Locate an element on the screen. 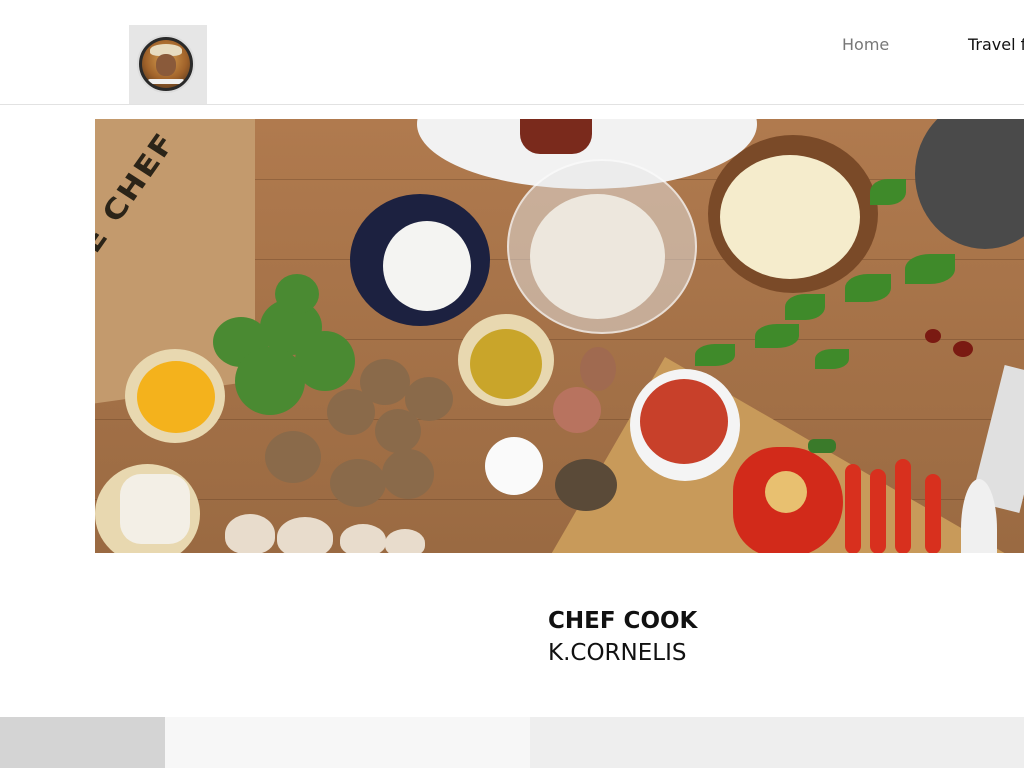  caption-title: CHEF COOK is located at coordinates (623, 621).